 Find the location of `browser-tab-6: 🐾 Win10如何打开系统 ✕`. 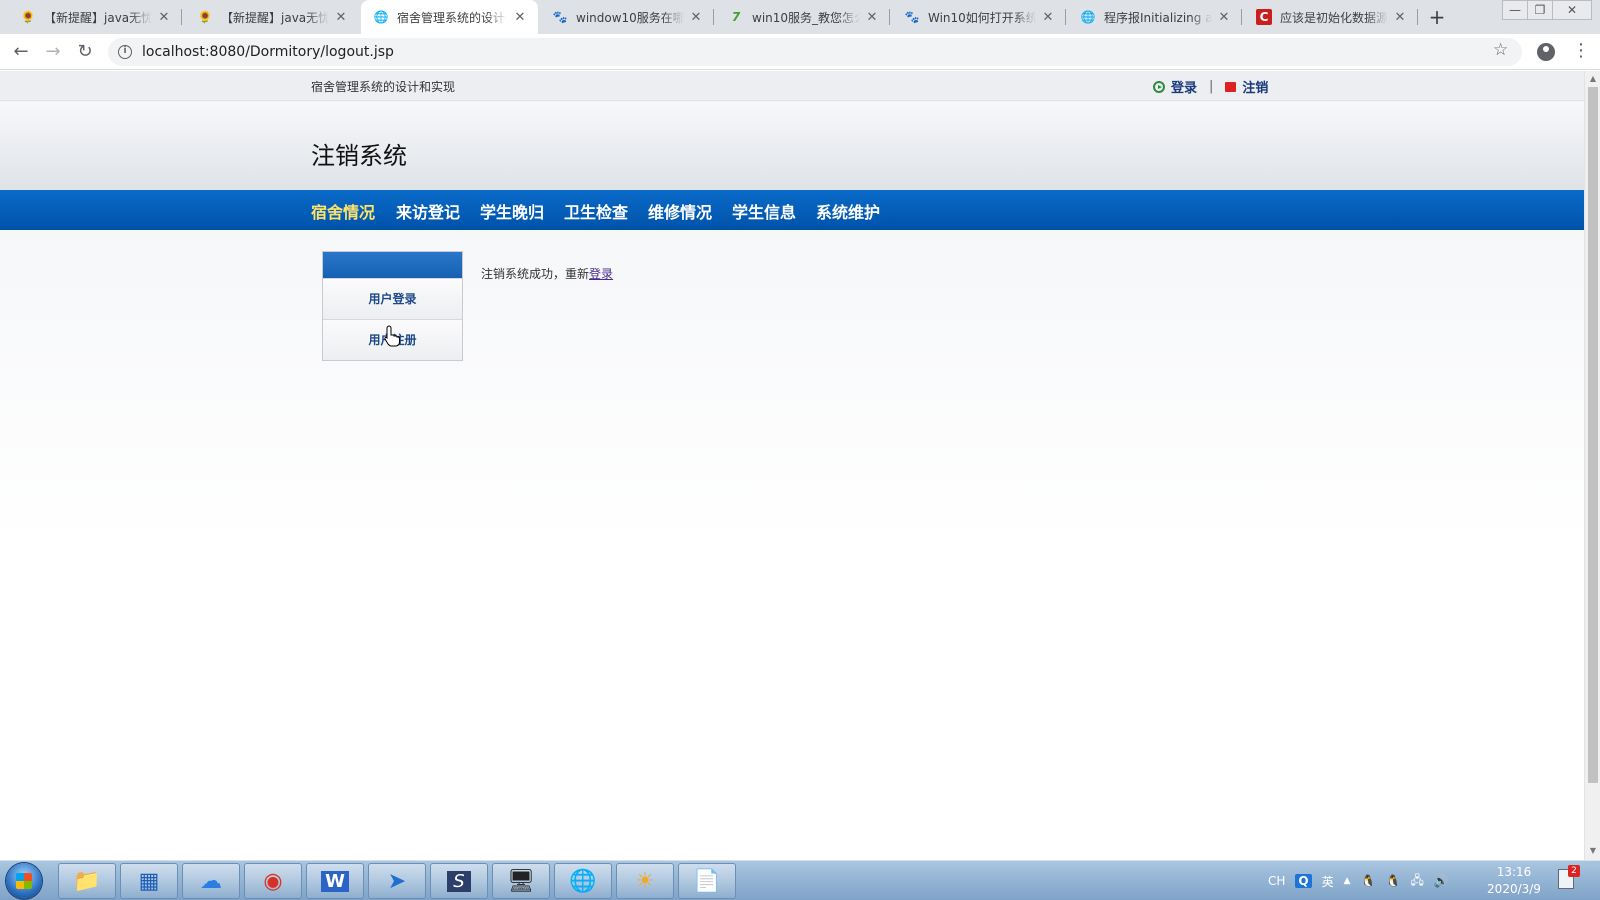

browser-tab-6: 🐾 Win10如何打开系统 ✕ is located at coordinates (979, 17).